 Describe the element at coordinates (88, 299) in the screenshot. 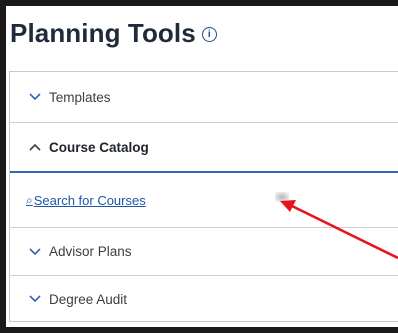

I see `accordion-label-degree-audit: Degree Audit` at that location.